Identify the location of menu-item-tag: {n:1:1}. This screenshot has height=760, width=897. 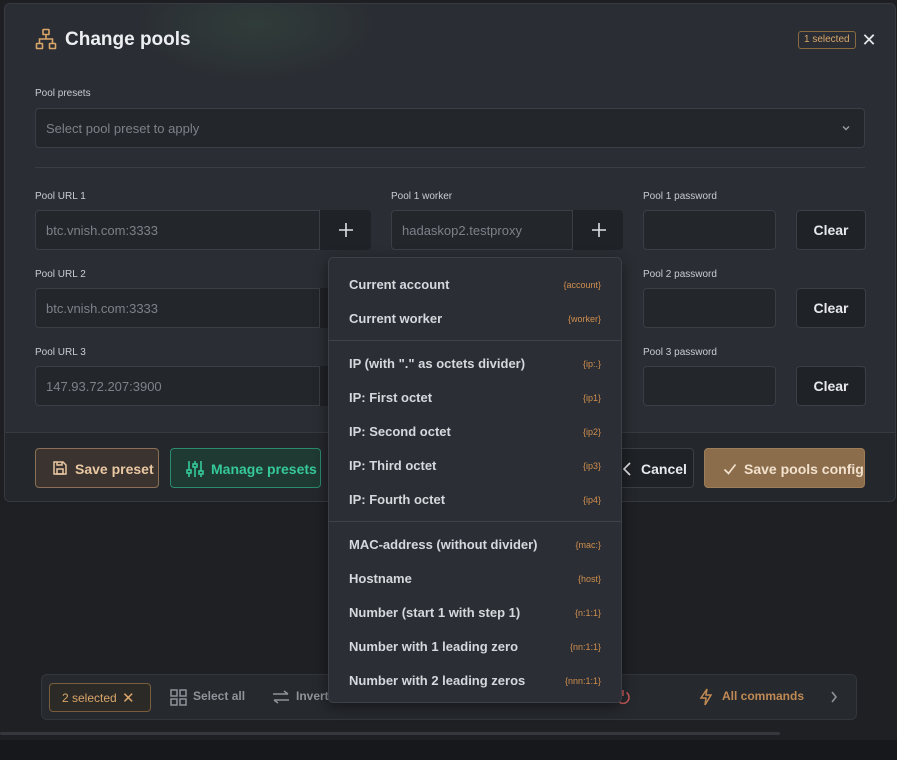
(587, 613).